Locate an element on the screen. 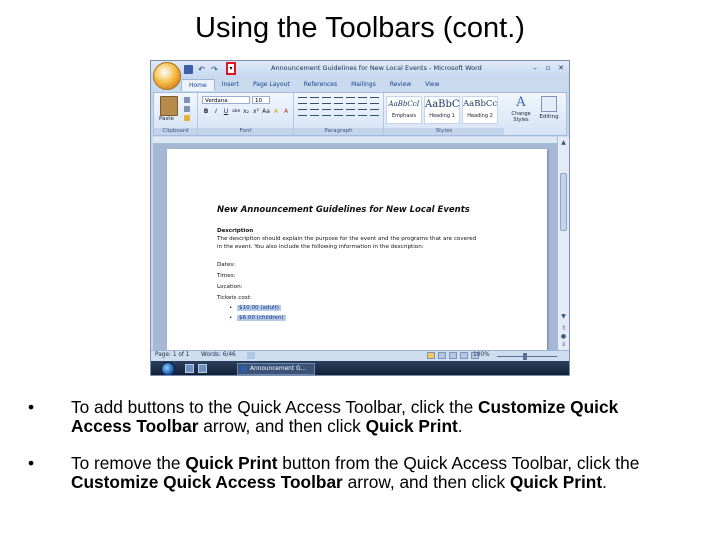 The width and height of the screenshot is (720, 540). word-count: Words: 6/46 is located at coordinates (218, 355).